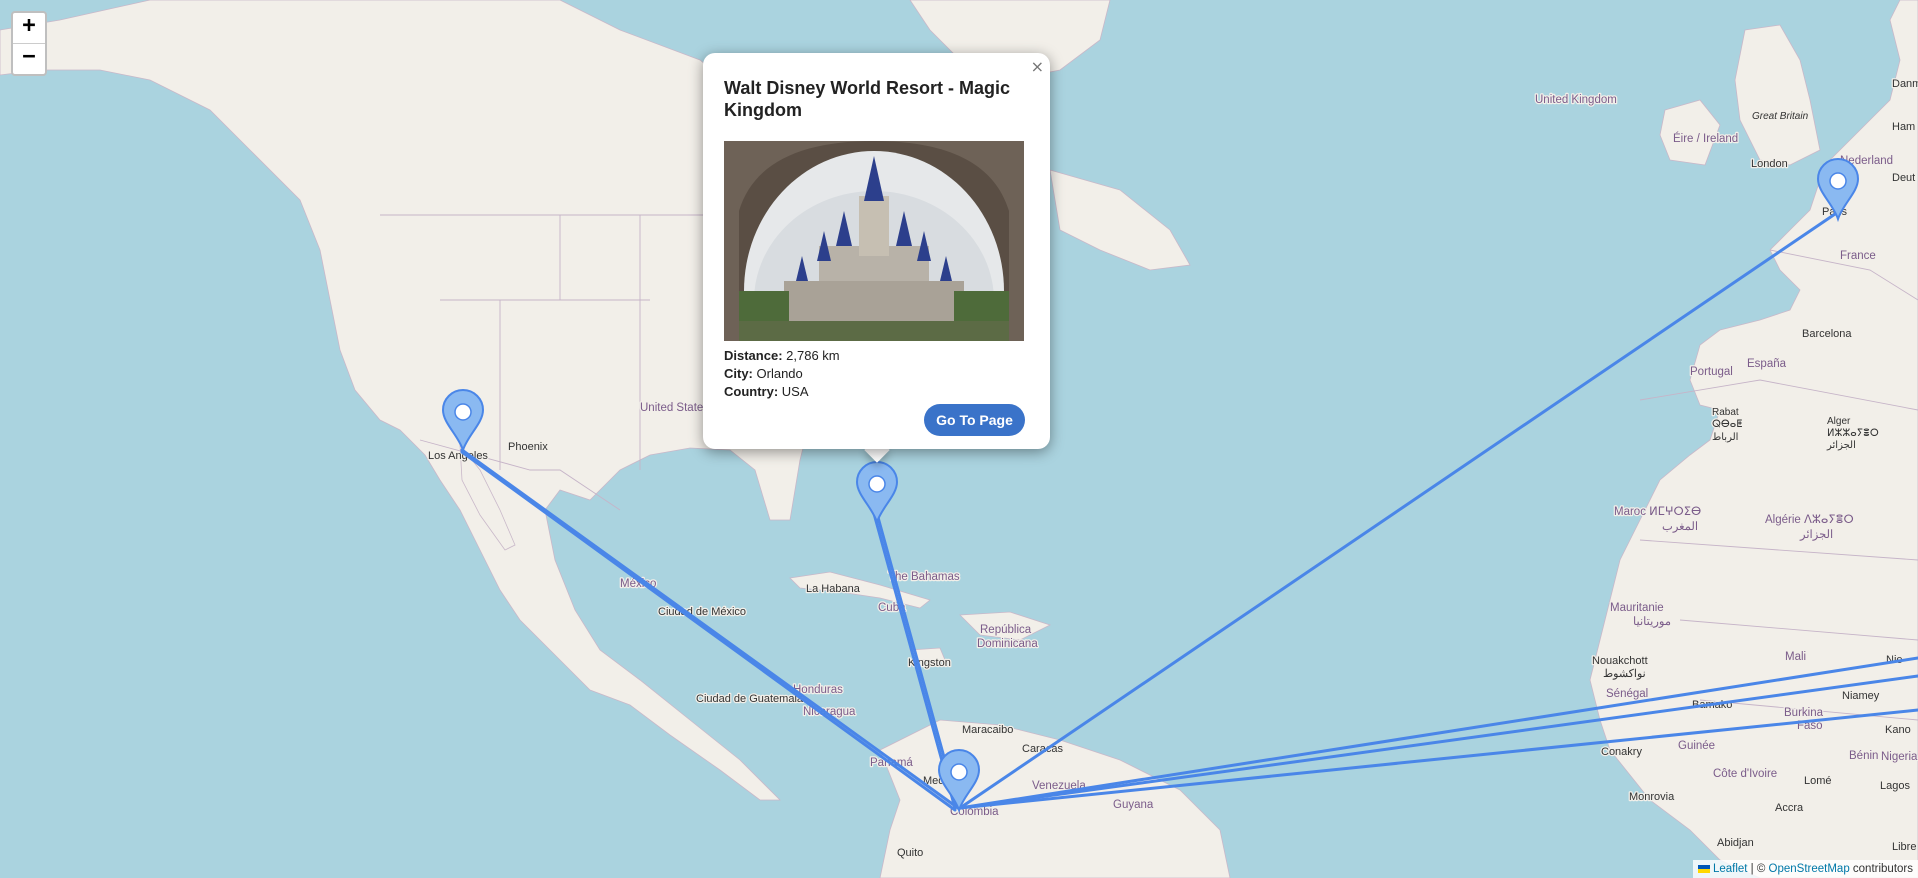 The height and width of the screenshot is (878, 1918). Describe the element at coordinates (458, 456) in the screenshot. I see `svg-text: Los Angeles` at that location.